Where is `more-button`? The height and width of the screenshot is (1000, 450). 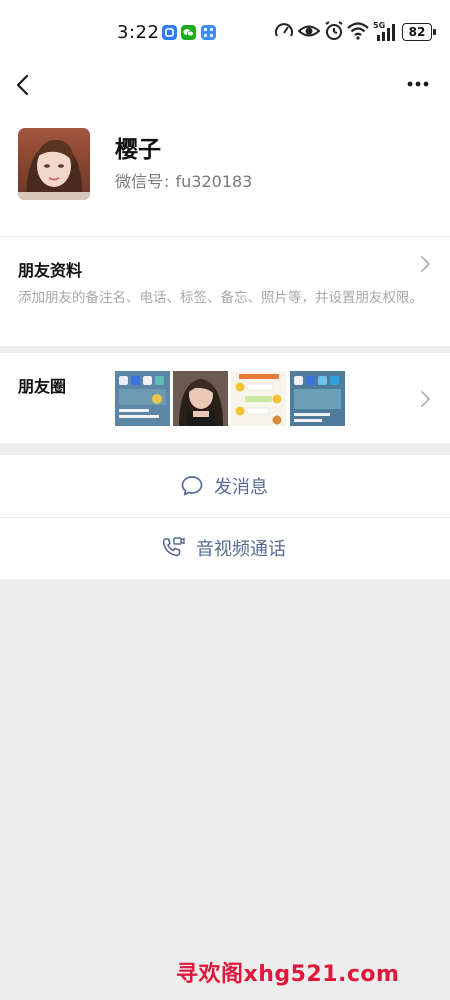
more-button is located at coordinates (418, 84).